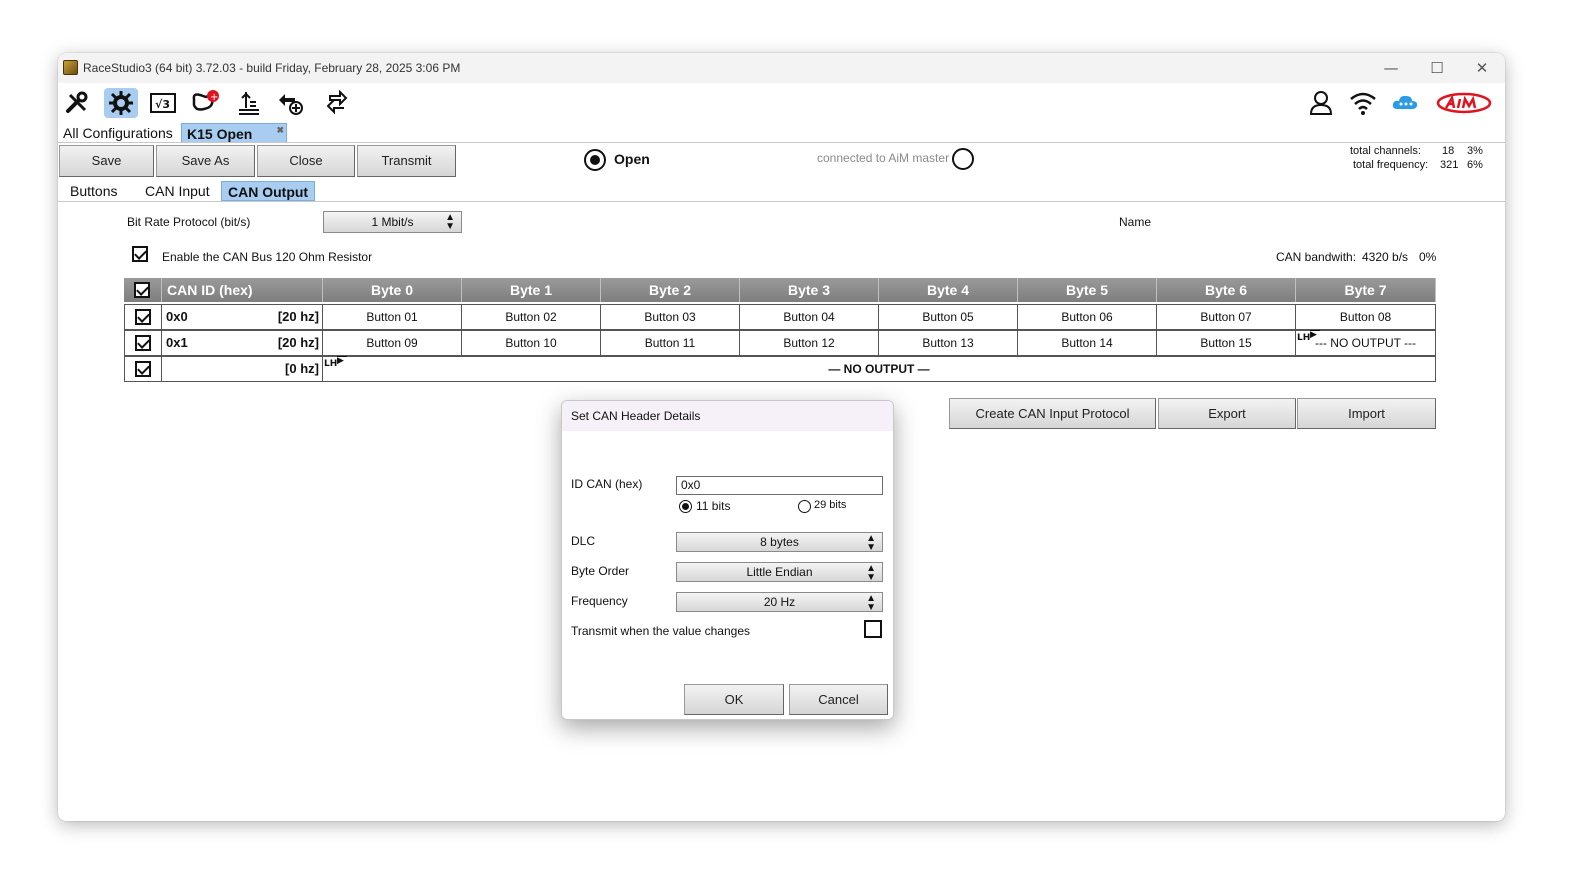 The height and width of the screenshot is (884, 1577). I want to click on total-frequency-pct: 6%, so click(1475, 165).